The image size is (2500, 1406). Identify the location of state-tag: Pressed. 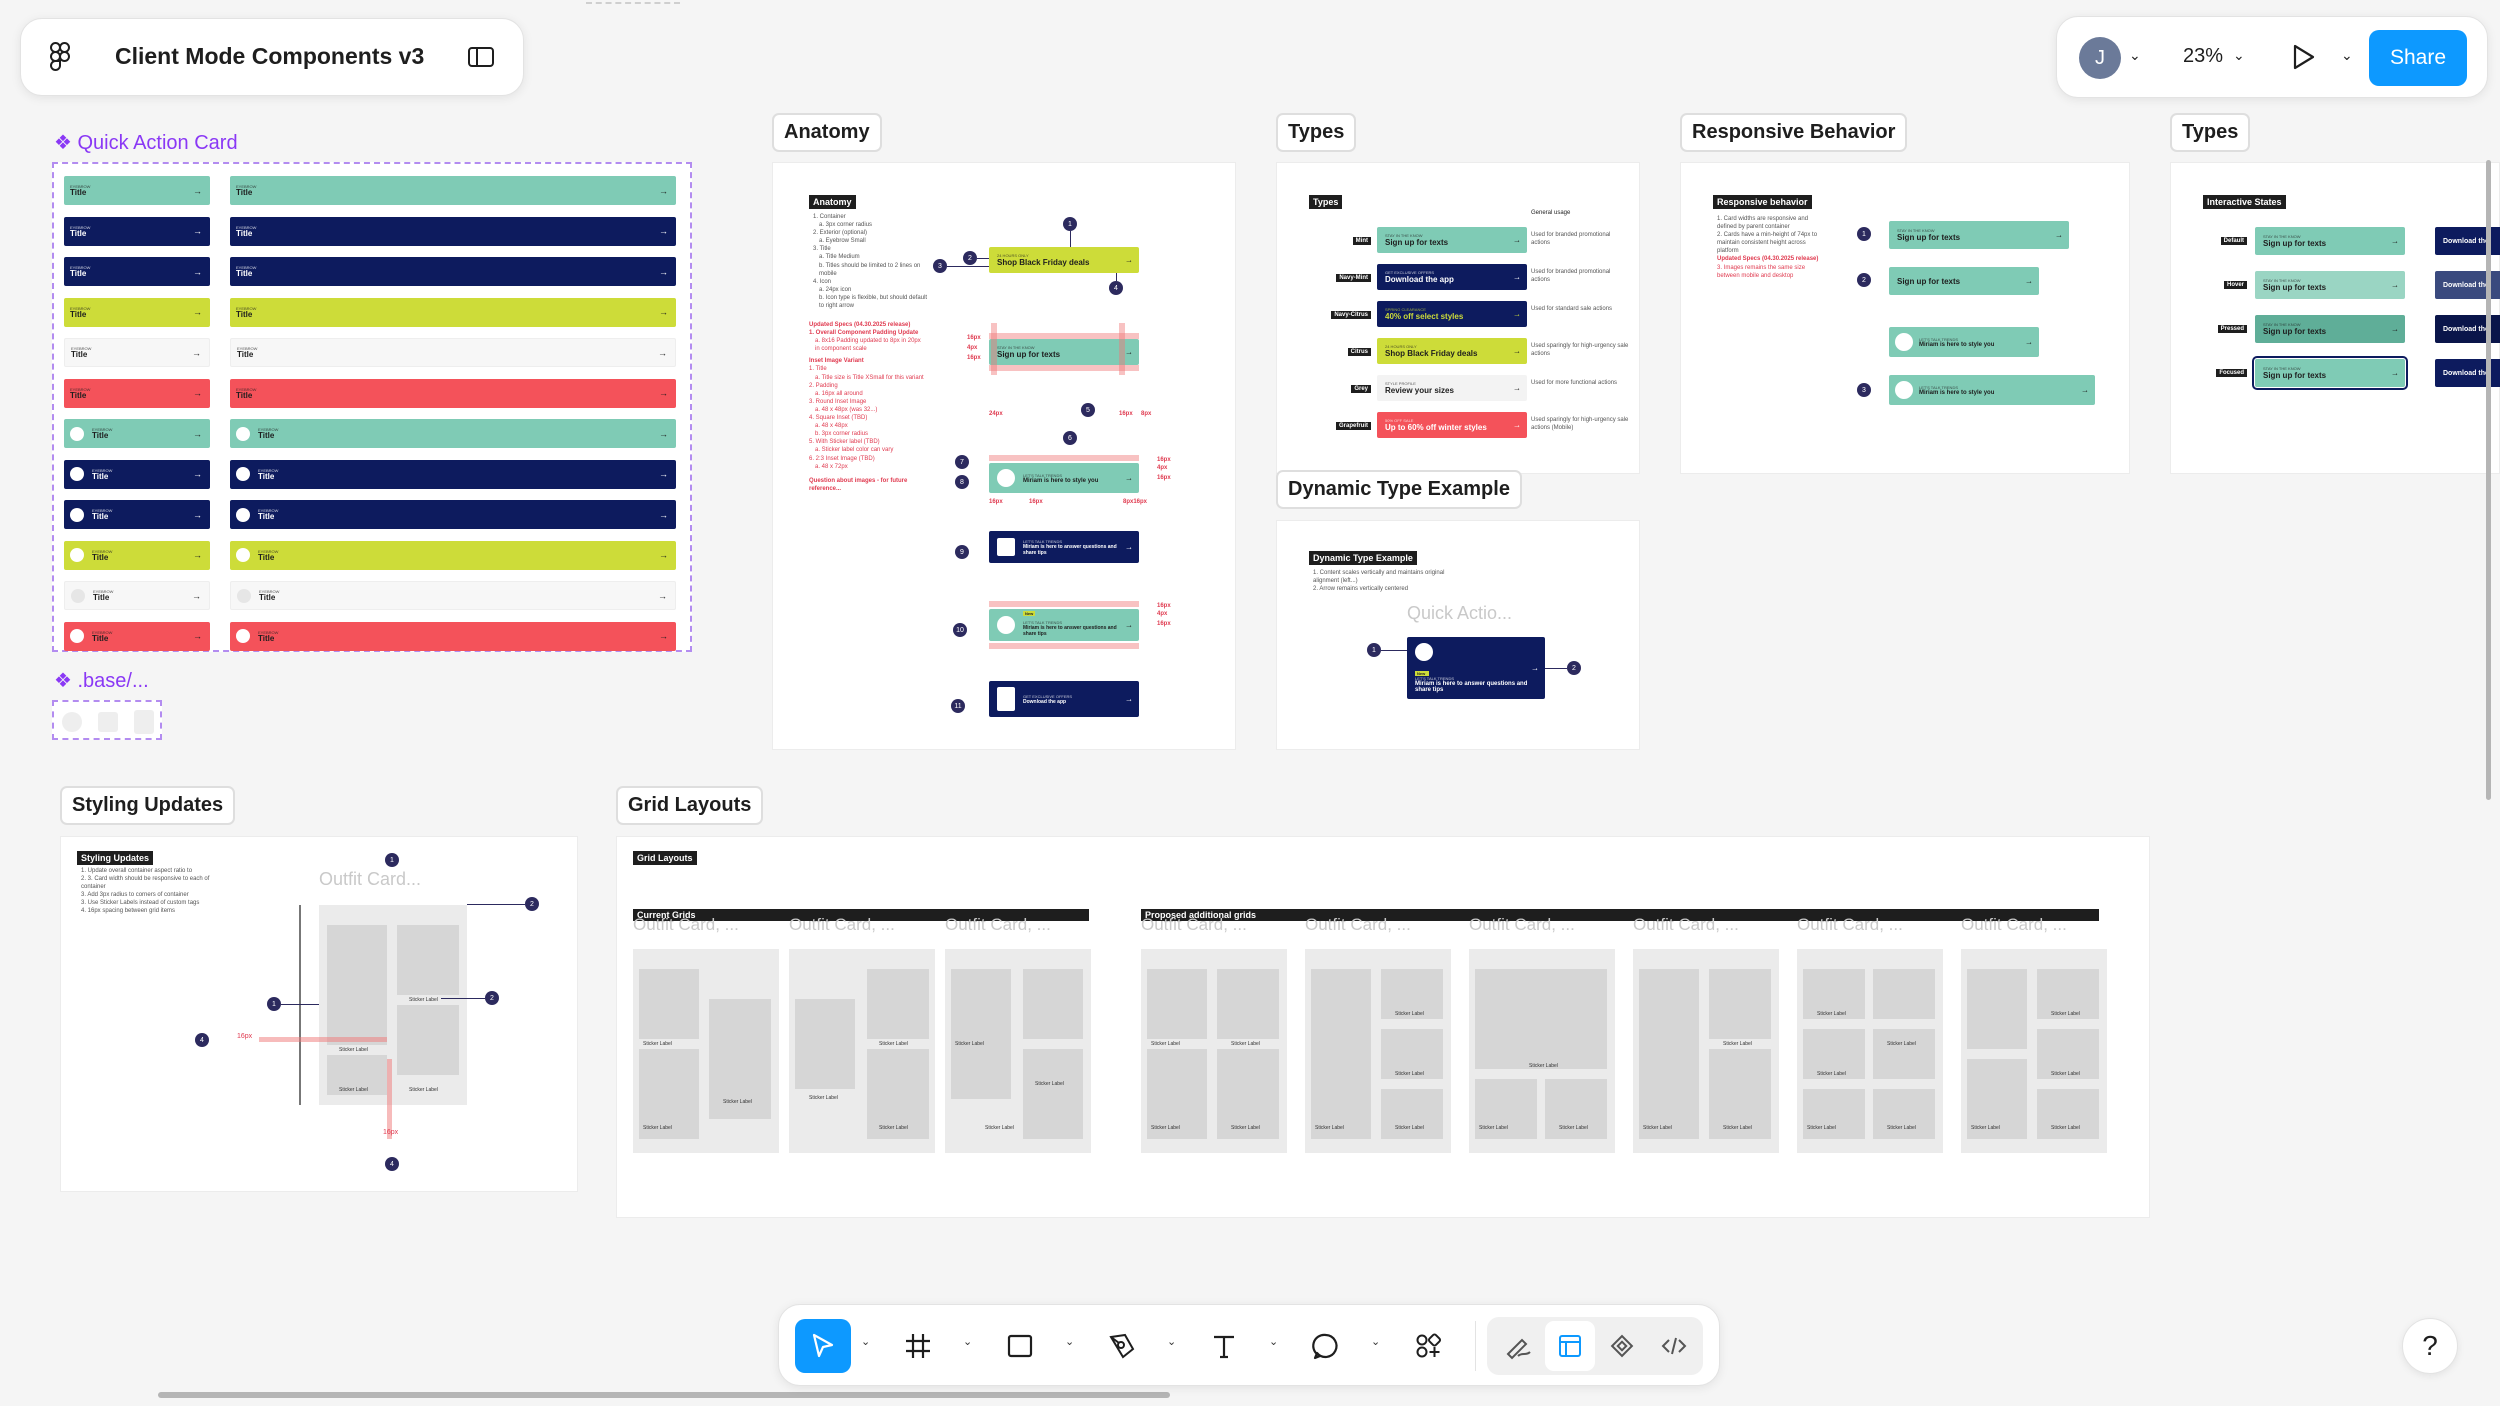
(2232, 329).